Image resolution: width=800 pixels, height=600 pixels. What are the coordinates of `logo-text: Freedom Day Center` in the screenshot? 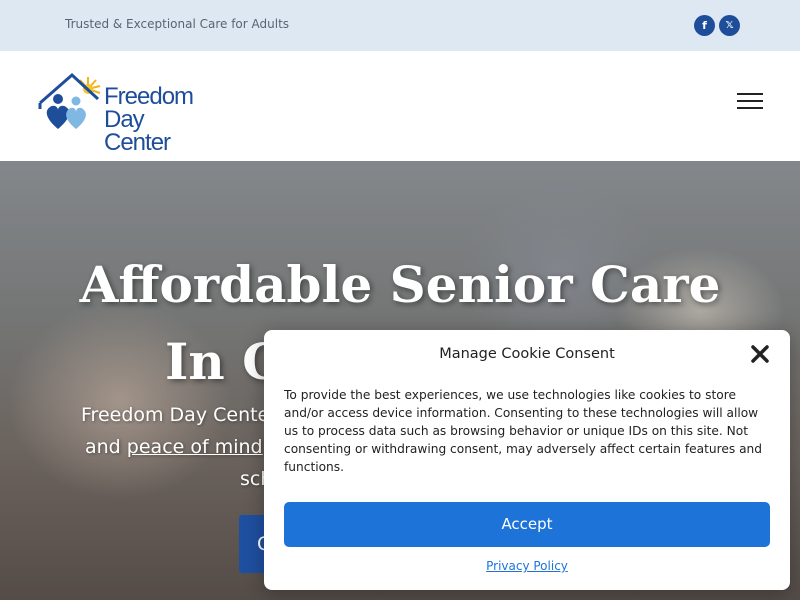 It's located at (149, 119).